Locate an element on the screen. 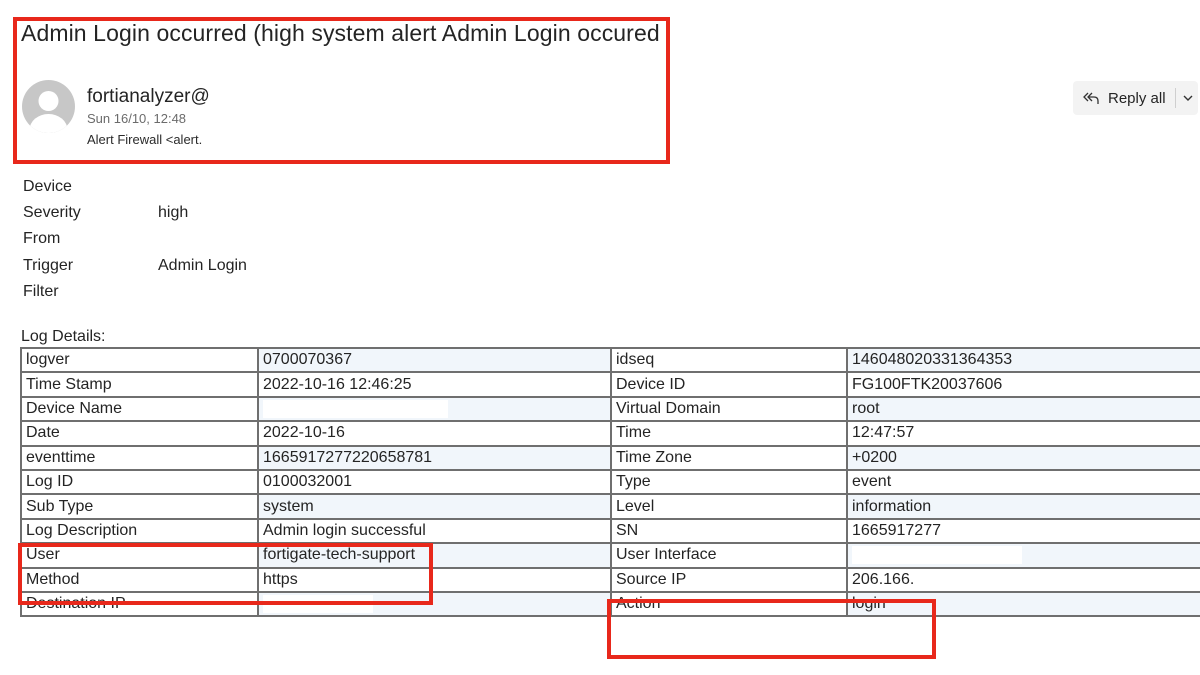 The height and width of the screenshot is (675, 1200). chevron-down-icon is located at coordinates (1188, 98).